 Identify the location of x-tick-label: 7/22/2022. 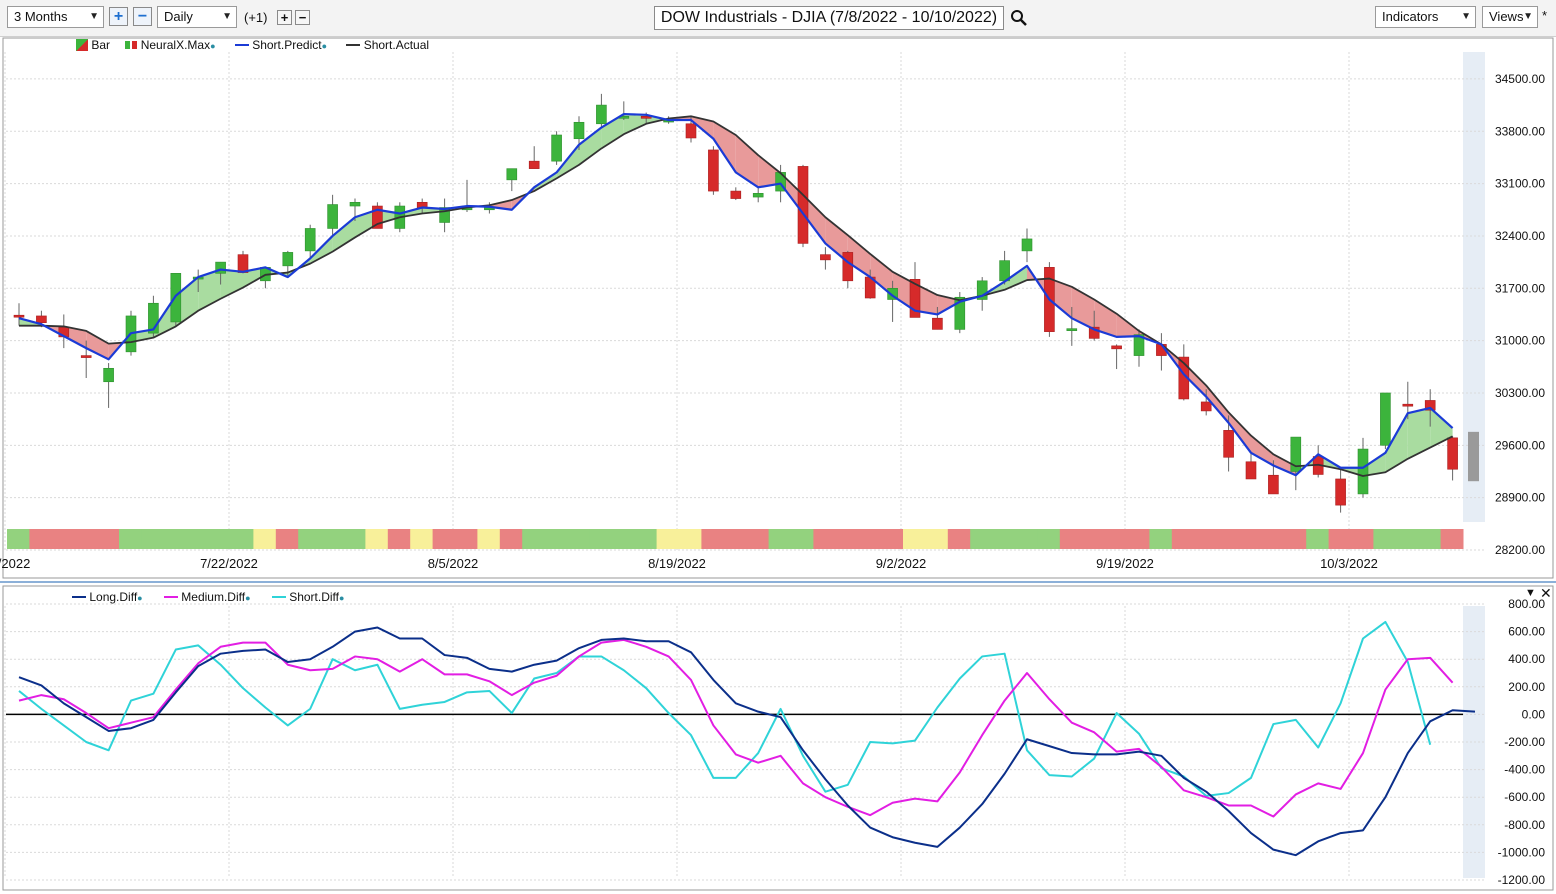
(229, 563).